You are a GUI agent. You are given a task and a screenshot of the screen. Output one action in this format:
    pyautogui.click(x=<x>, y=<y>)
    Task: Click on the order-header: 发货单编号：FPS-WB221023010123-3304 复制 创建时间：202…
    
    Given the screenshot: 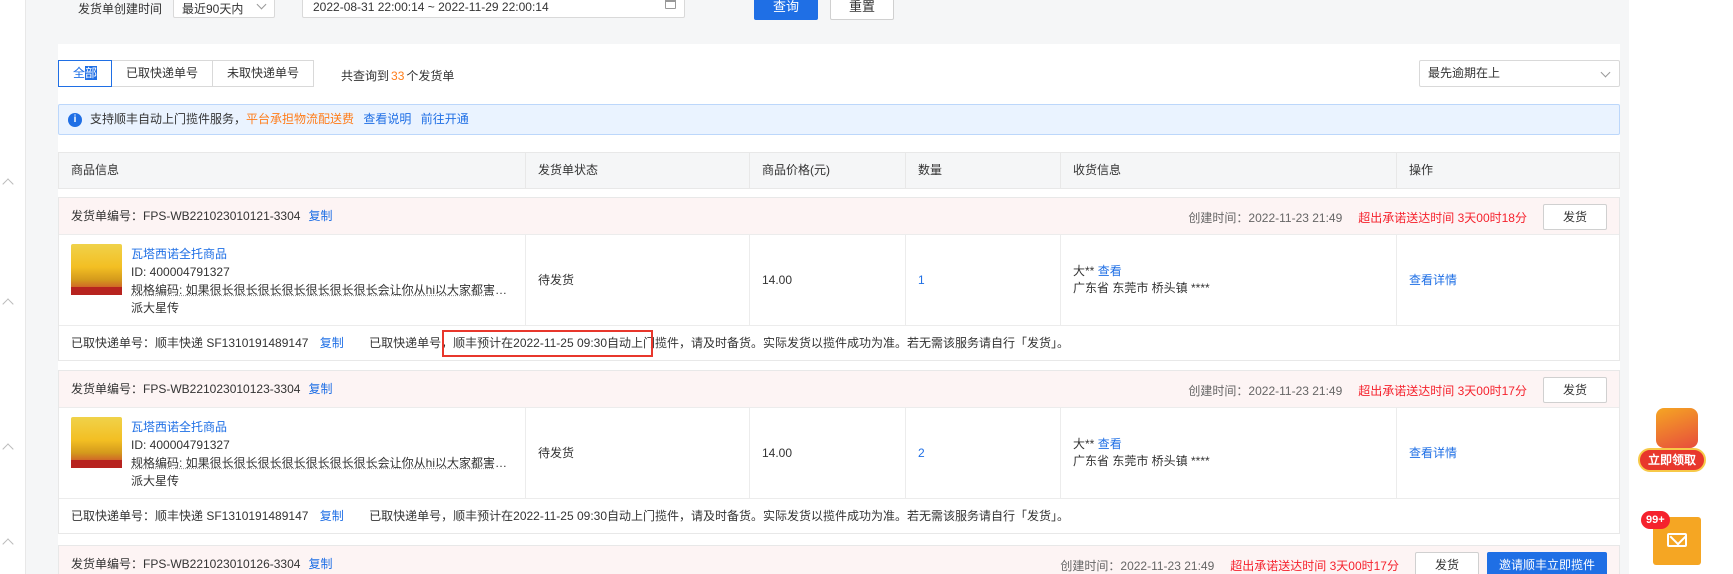 What is the action you would take?
    pyautogui.click(x=839, y=389)
    